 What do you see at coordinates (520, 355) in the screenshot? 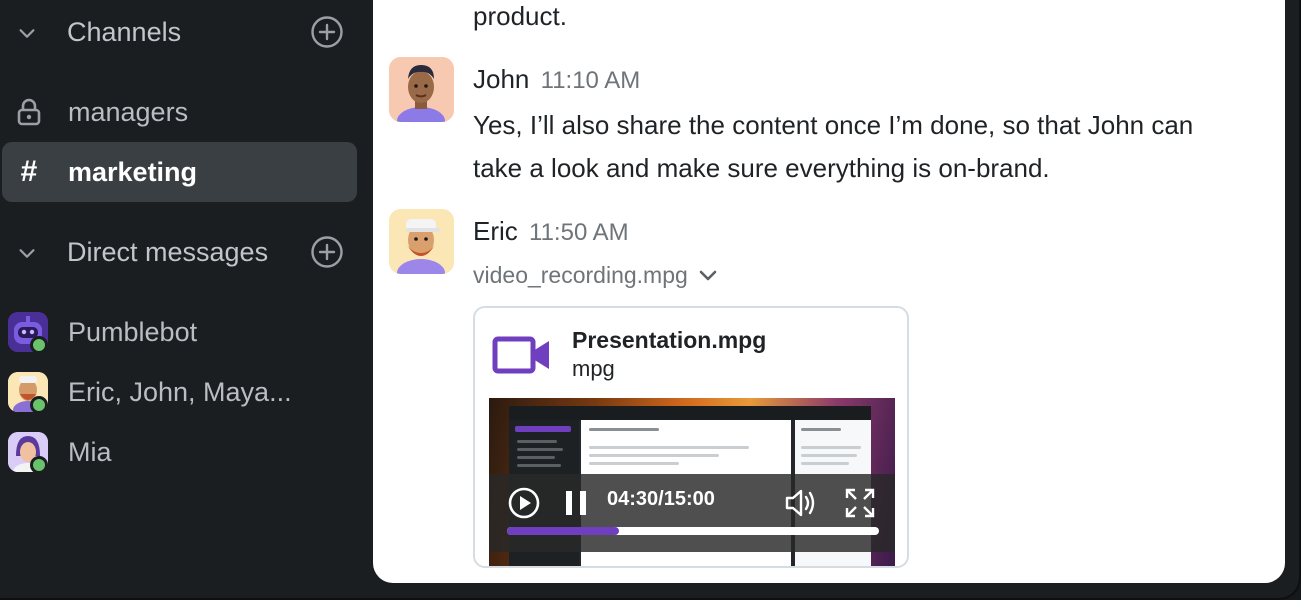
I see `video-camera-icon` at bounding box center [520, 355].